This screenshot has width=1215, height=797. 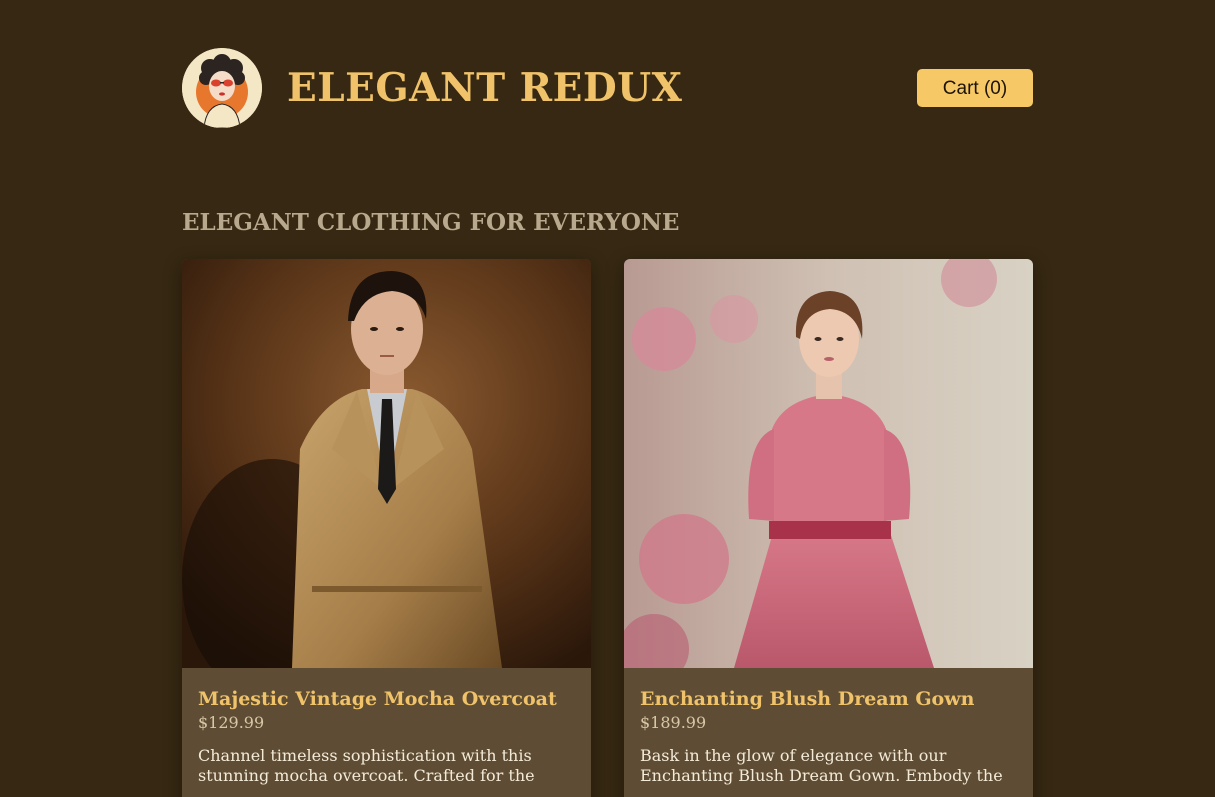 I want to click on woman-with-sunglasses-logo-icon, so click(x=222, y=88).